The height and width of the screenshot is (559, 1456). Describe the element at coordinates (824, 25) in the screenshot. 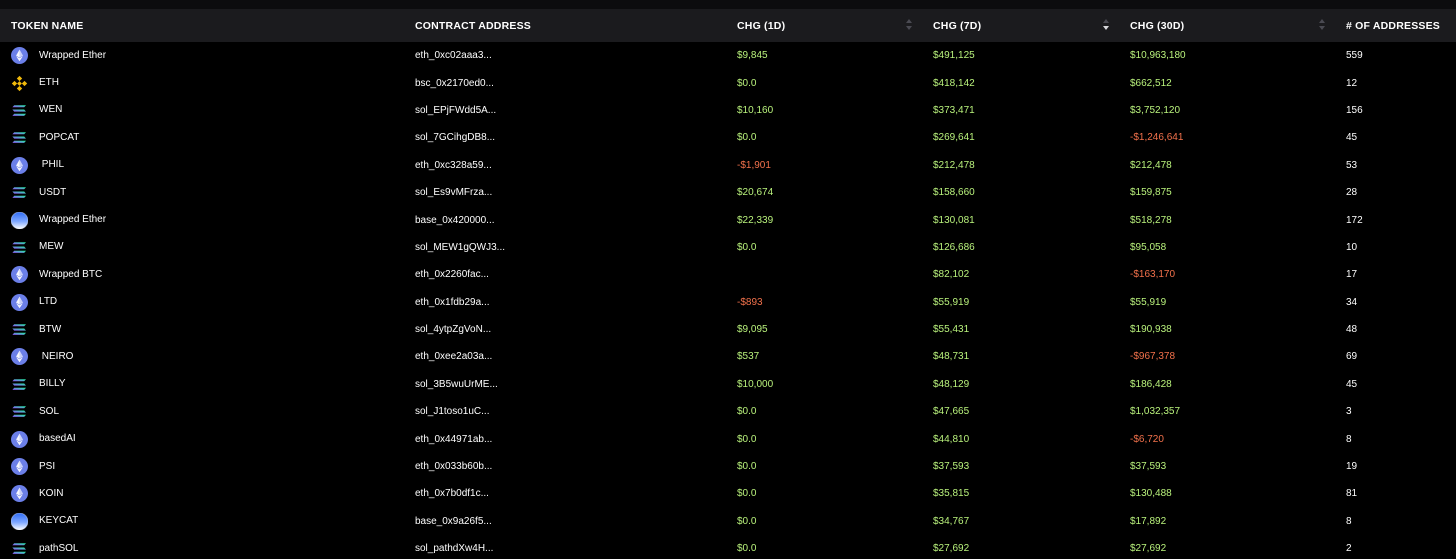

I see `column-header-chg-1d: CHG (1D)` at that location.